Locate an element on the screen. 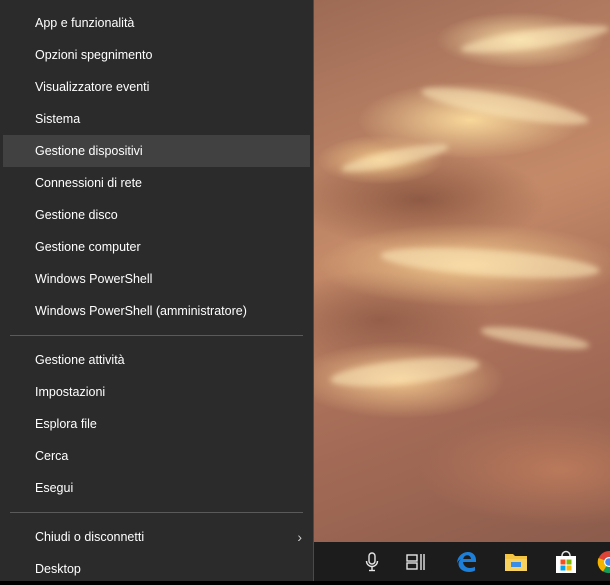 This screenshot has width=610, height=585. file-explorer-taskbar-button is located at coordinates (516, 561).